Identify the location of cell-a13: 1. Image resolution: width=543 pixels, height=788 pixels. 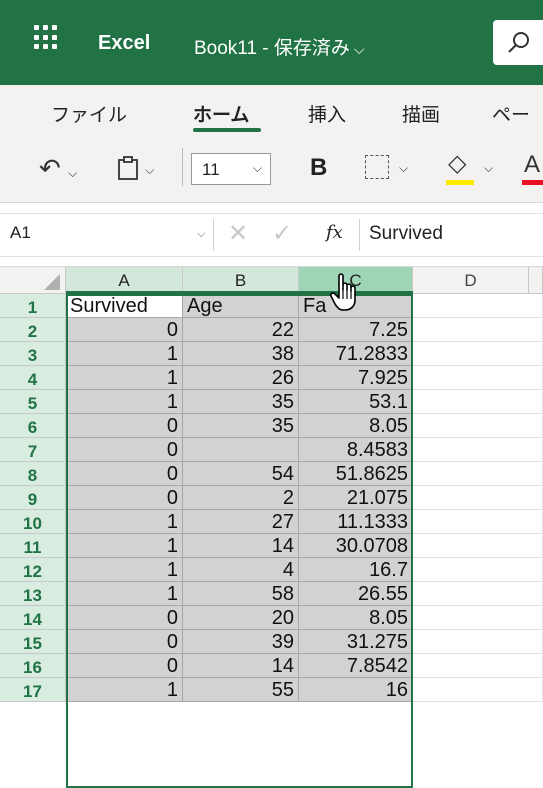
(124, 594).